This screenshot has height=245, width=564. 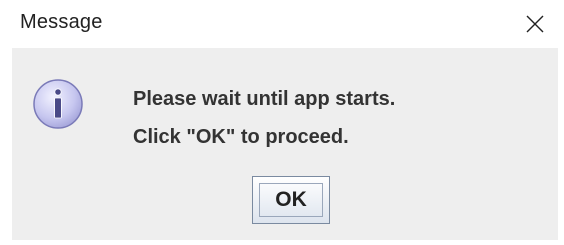 What do you see at coordinates (61, 22) in the screenshot?
I see `window-title: Message` at bounding box center [61, 22].